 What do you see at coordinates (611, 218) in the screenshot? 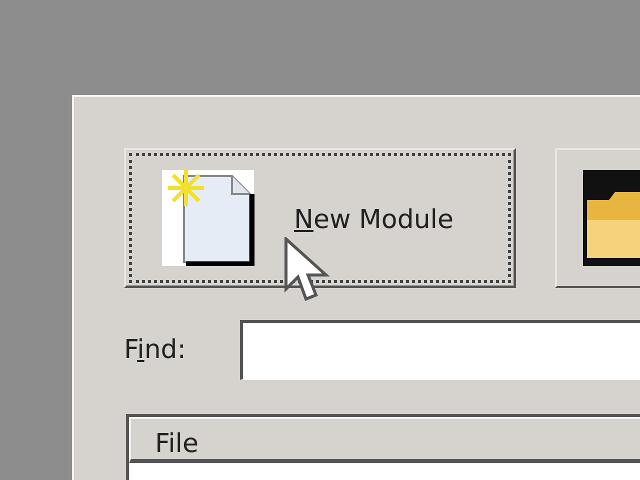
I see `folder-icon` at bounding box center [611, 218].